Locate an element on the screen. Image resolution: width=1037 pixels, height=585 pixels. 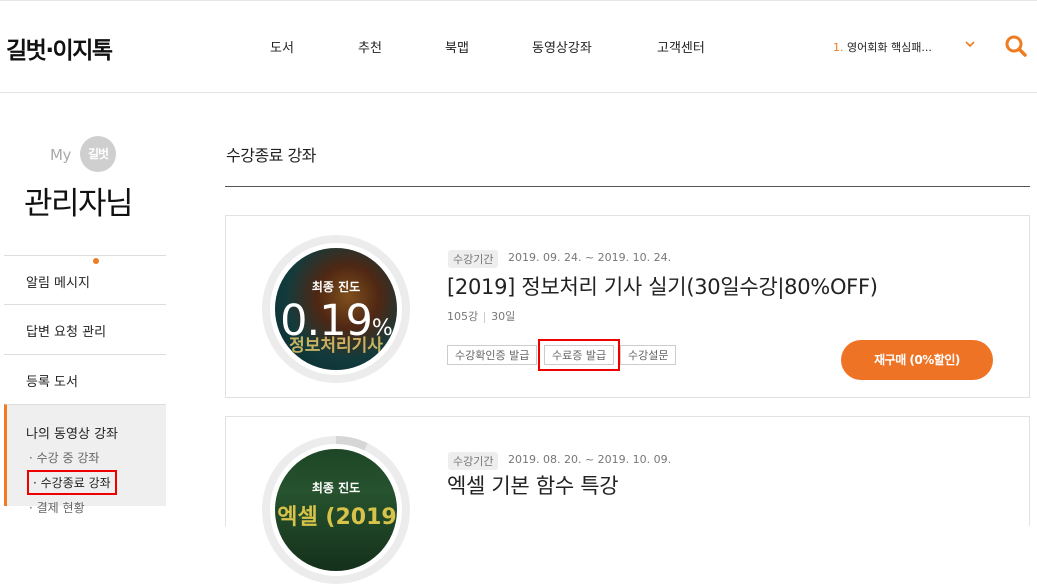
user-name: 관리자님 is located at coordinates (79, 204).